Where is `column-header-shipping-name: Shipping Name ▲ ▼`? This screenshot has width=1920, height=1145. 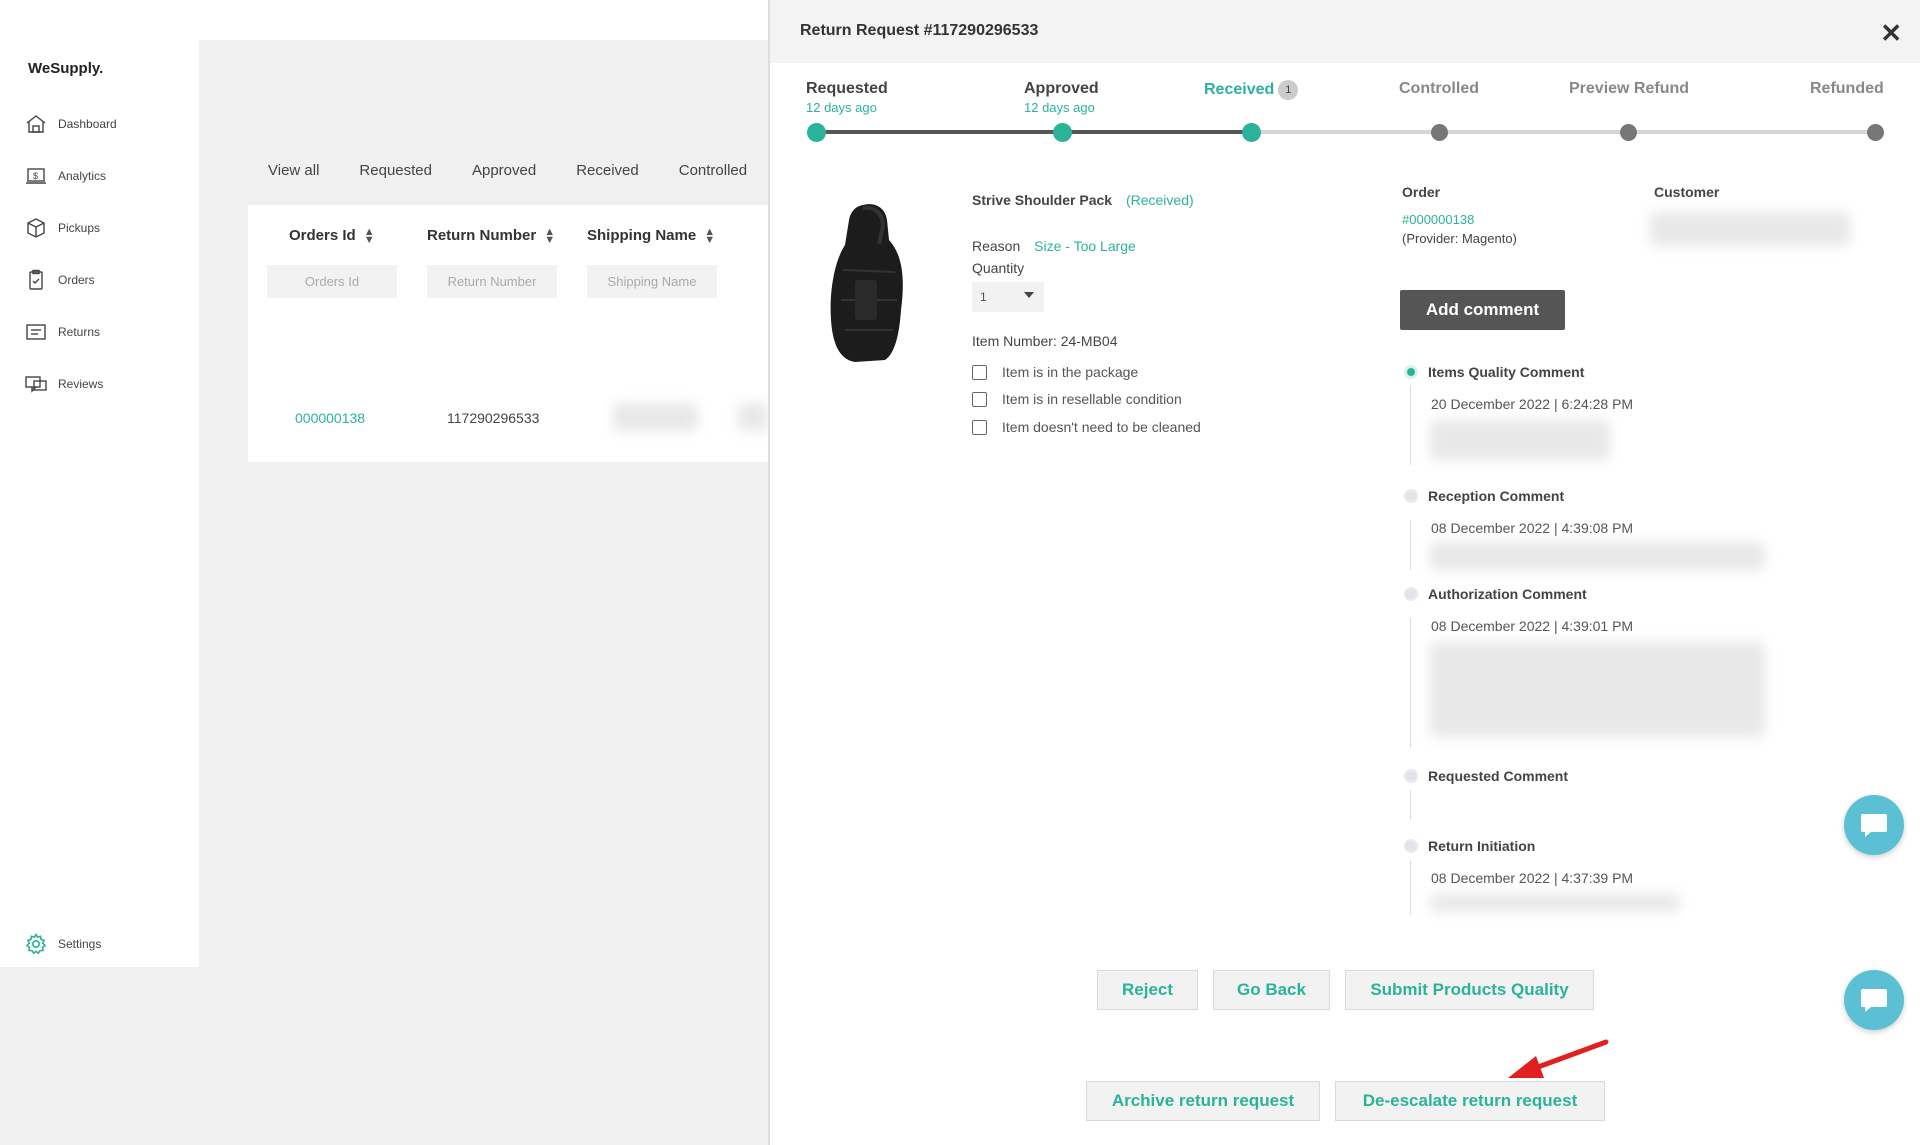
column-header-shipping-name: Shipping Name ▲ ▼ is located at coordinates (651, 235).